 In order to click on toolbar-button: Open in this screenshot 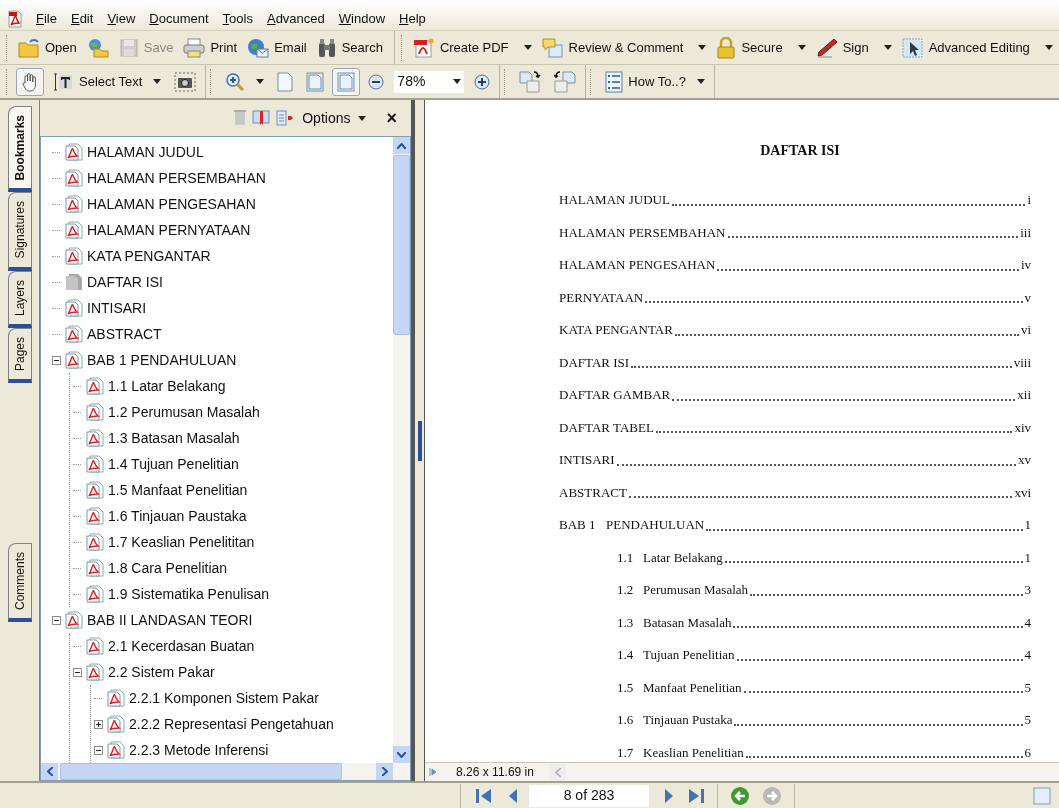, I will do `click(47, 47)`.